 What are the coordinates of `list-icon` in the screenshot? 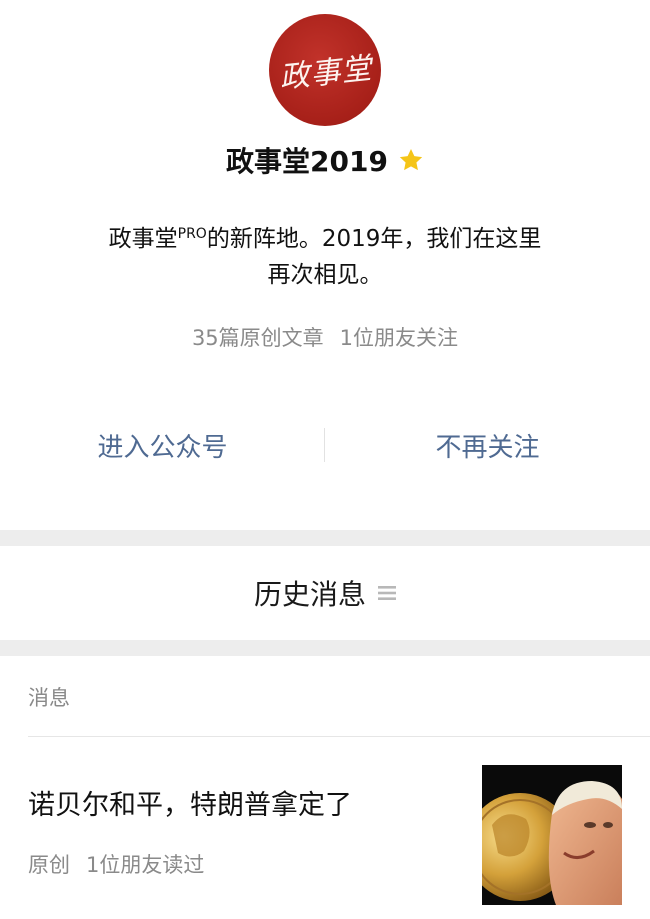 It's located at (387, 593).